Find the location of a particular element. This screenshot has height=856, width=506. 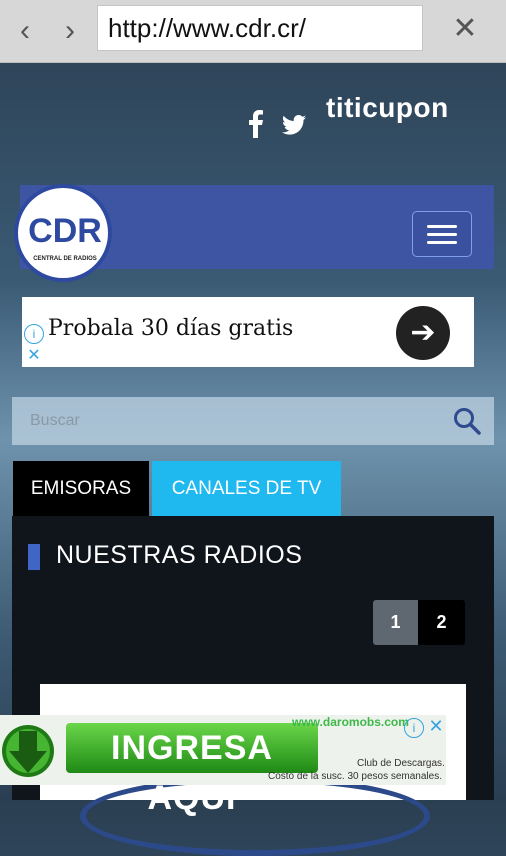

address-bar: http://www.cdr.cr/ is located at coordinates (260, 28).